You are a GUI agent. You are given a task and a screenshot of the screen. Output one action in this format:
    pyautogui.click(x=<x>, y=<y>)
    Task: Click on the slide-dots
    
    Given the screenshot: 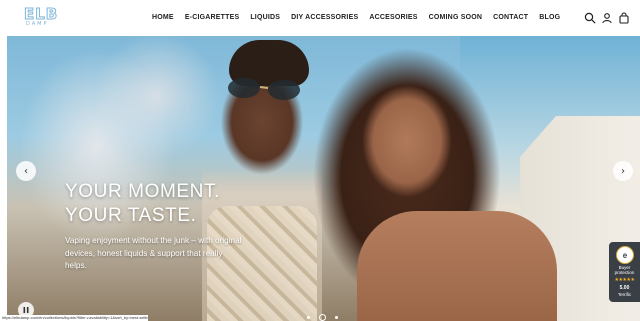 What is the action you would take?
    pyautogui.click(x=322, y=317)
    